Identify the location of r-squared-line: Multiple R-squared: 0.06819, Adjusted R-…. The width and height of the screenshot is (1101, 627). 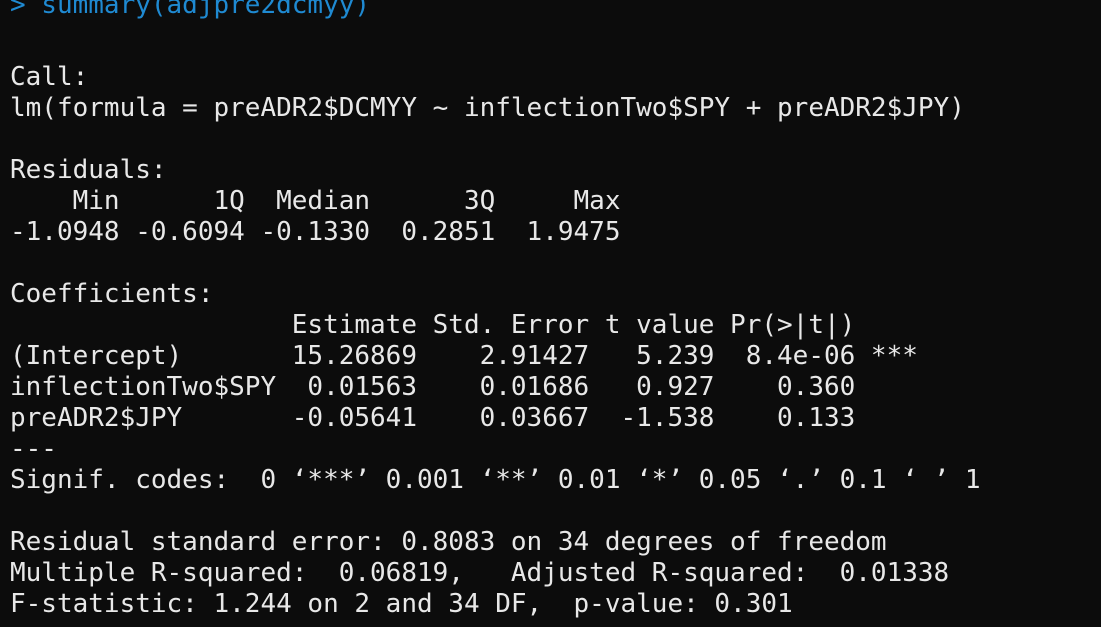
(487, 573).